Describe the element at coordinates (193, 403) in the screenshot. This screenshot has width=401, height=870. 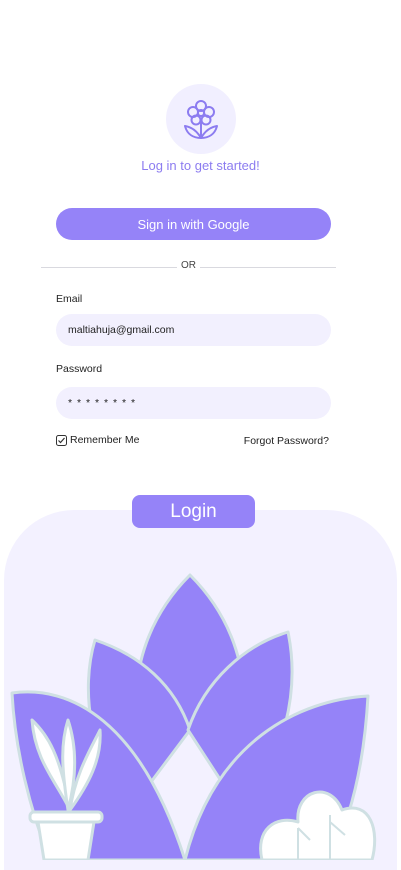
I see `password-field: * * * * * * * *` at that location.